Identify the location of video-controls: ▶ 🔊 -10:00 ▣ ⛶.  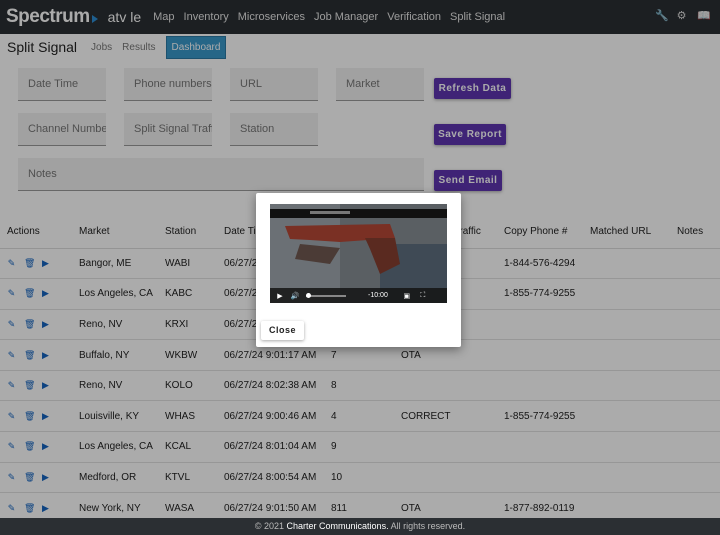
(358, 295).